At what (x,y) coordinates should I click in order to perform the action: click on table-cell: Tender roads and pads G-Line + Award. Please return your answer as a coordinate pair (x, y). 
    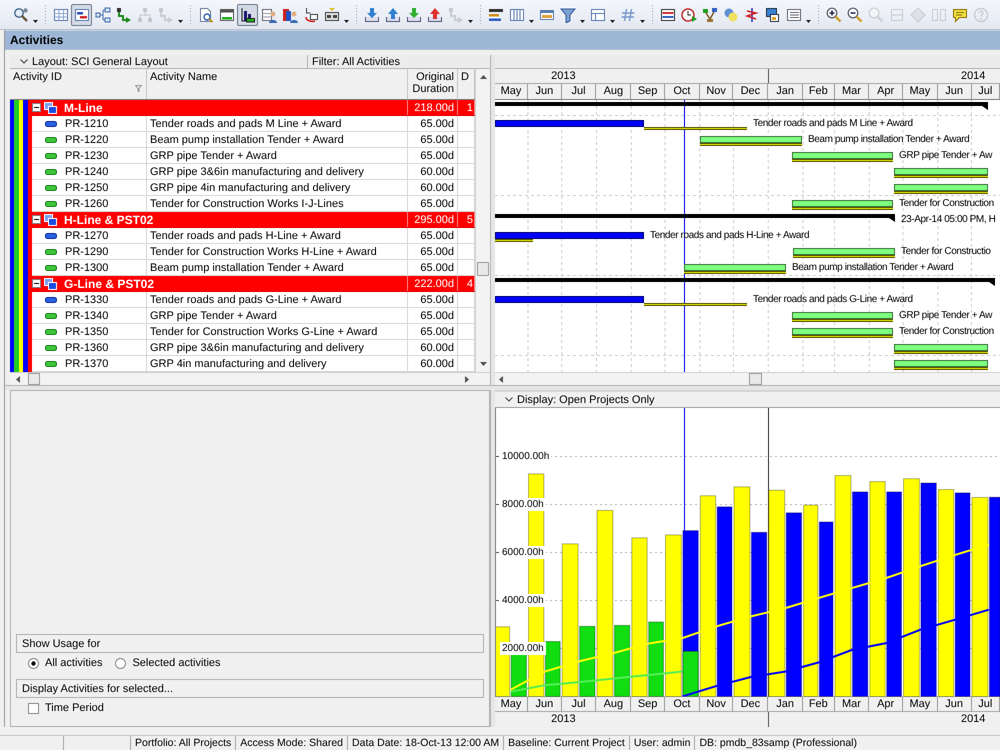
    Looking at the image, I should click on (246, 300).